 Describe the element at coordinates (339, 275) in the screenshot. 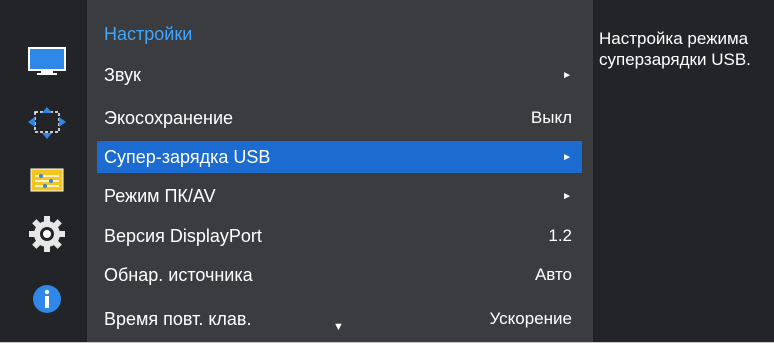

I see `menu-item-source-detection: Обнар. источника Авто` at that location.